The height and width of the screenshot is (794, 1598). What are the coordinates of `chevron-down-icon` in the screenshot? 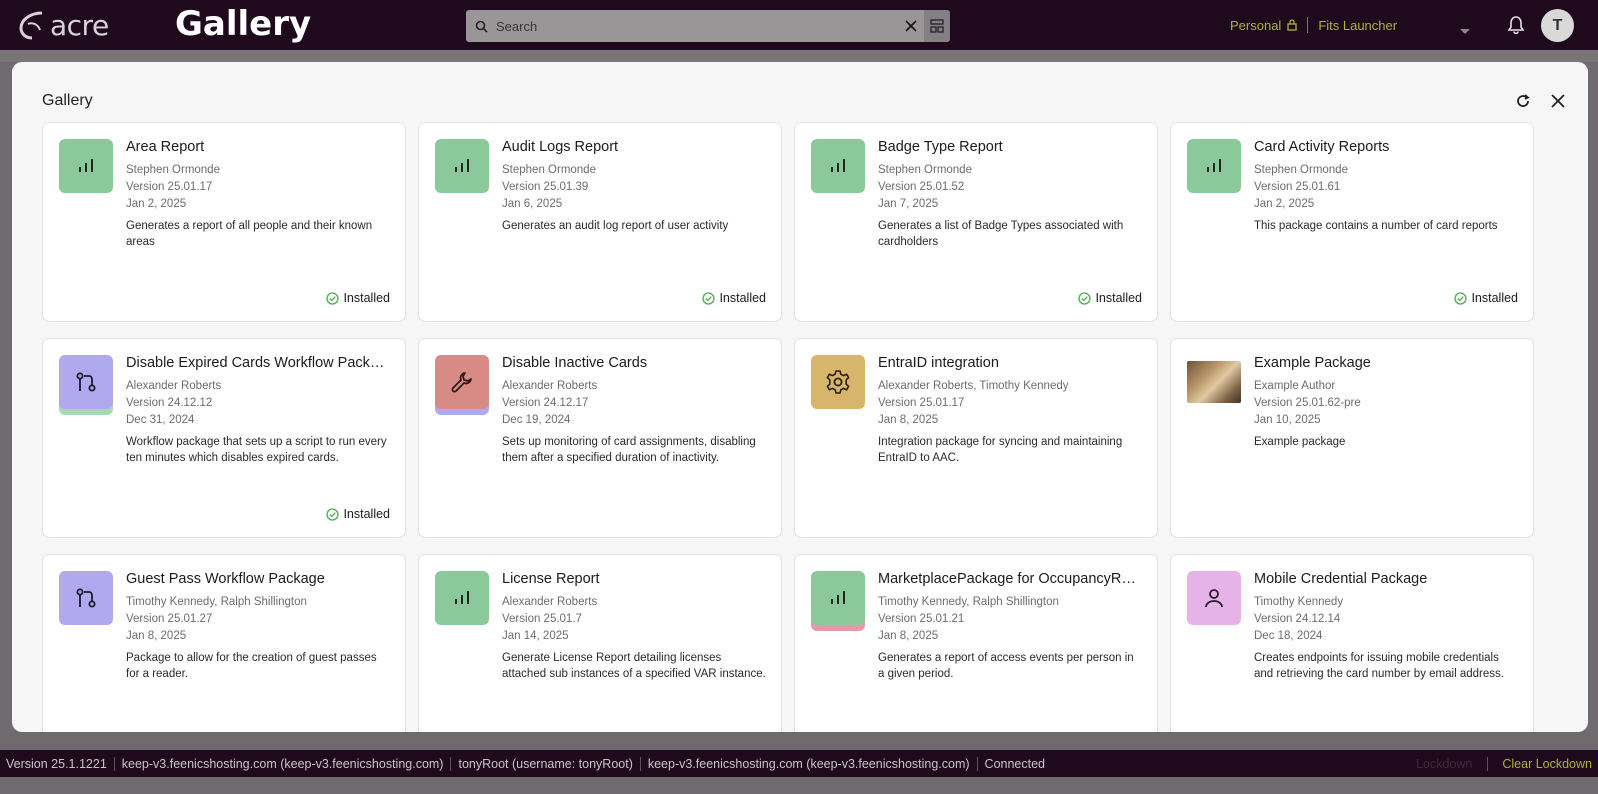 It's located at (1465, 31).